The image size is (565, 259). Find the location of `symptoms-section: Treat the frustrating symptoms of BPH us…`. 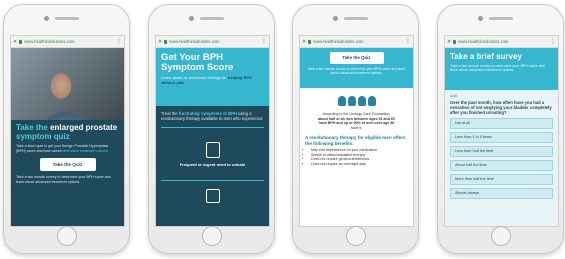

symptoms-section: Treat the frustrating symptoms of BPH us… is located at coordinates (212, 166).